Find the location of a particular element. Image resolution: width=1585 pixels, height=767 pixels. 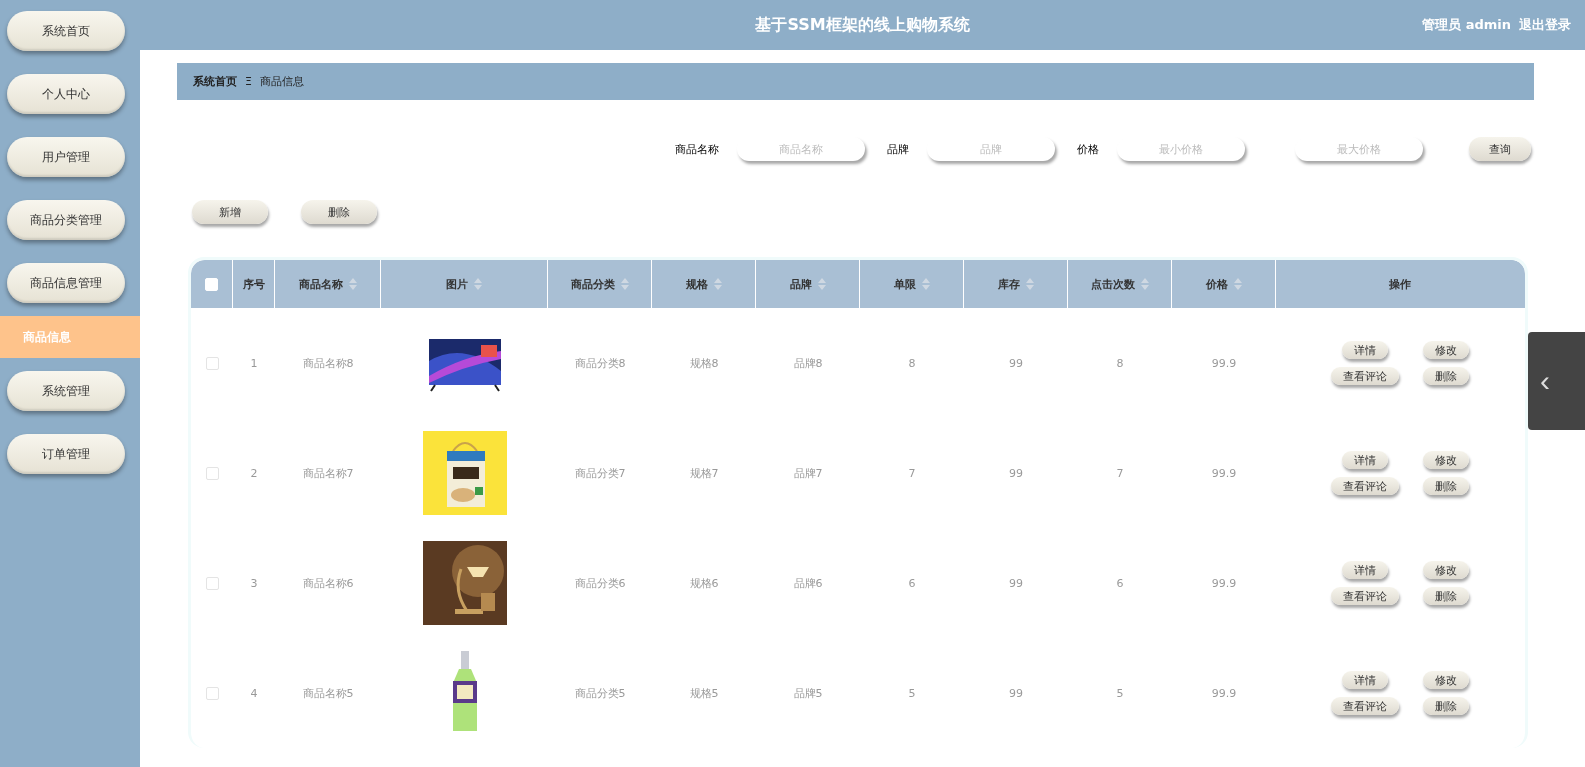

search-field: 商品名称 is located at coordinates (801, 149).